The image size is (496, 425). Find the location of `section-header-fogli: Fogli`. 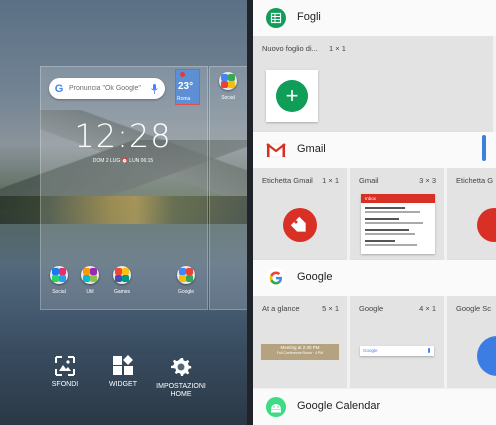

section-header-fogli: Fogli is located at coordinates (374, 18).